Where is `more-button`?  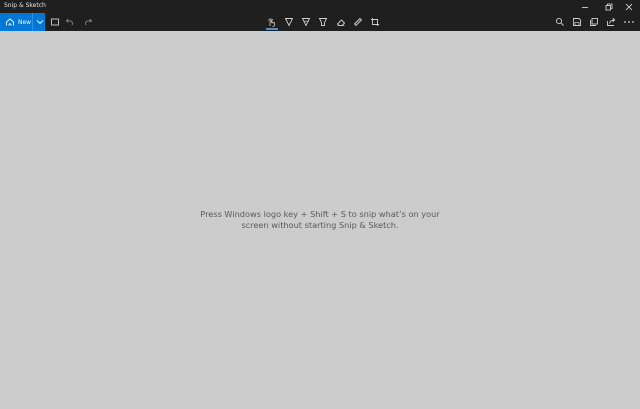 more-button is located at coordinates (629, 22).